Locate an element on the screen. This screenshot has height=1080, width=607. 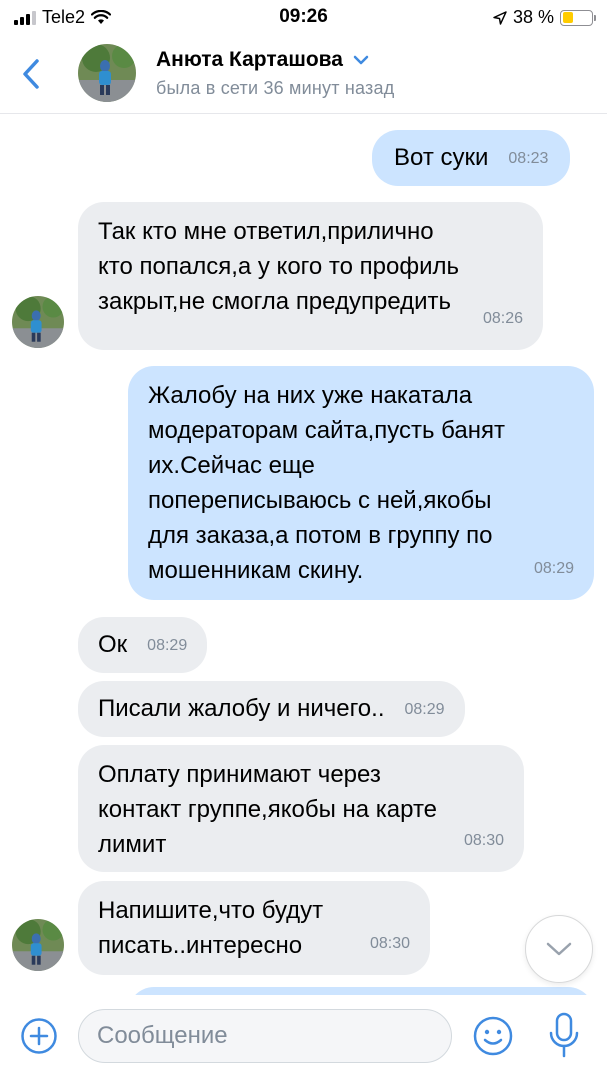
message-text: Вот суки is located at coordinates (441, 157).